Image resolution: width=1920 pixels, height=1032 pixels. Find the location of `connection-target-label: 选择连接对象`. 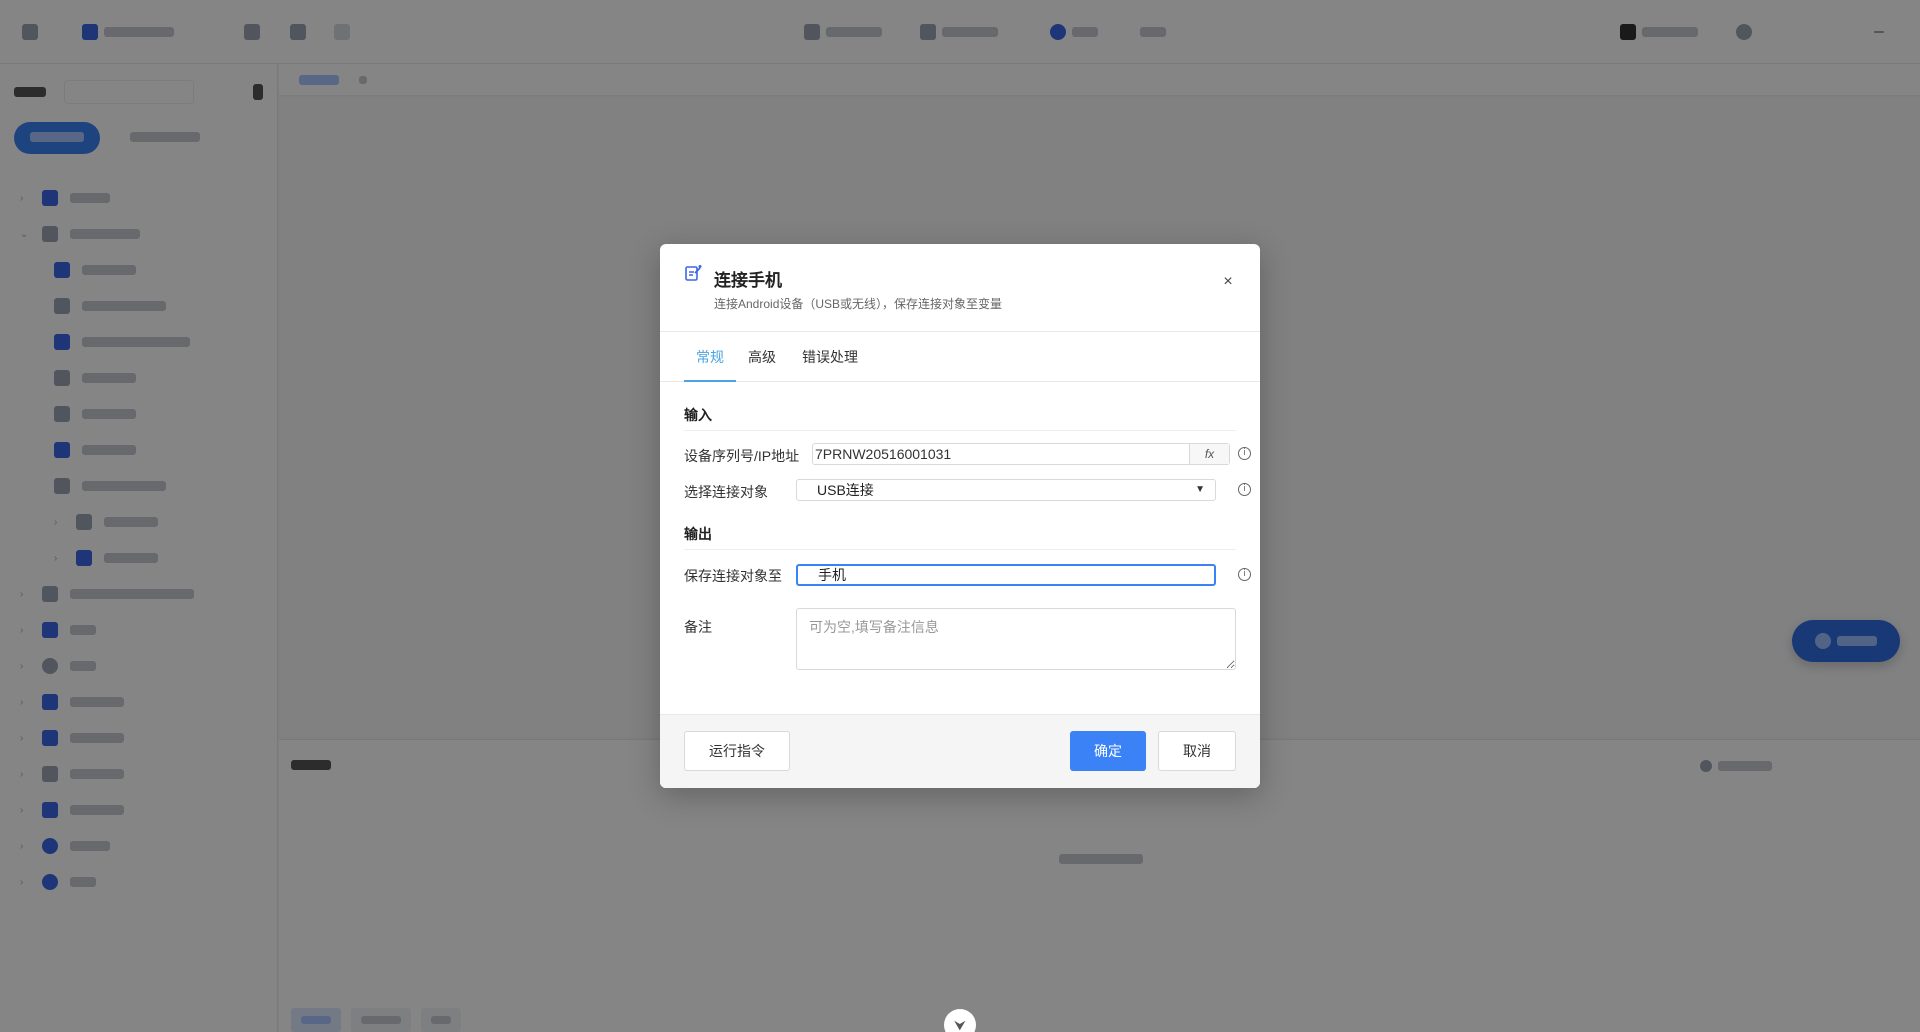

connection-target-label: 选择连接对象 is located at coordinates (726, 492).